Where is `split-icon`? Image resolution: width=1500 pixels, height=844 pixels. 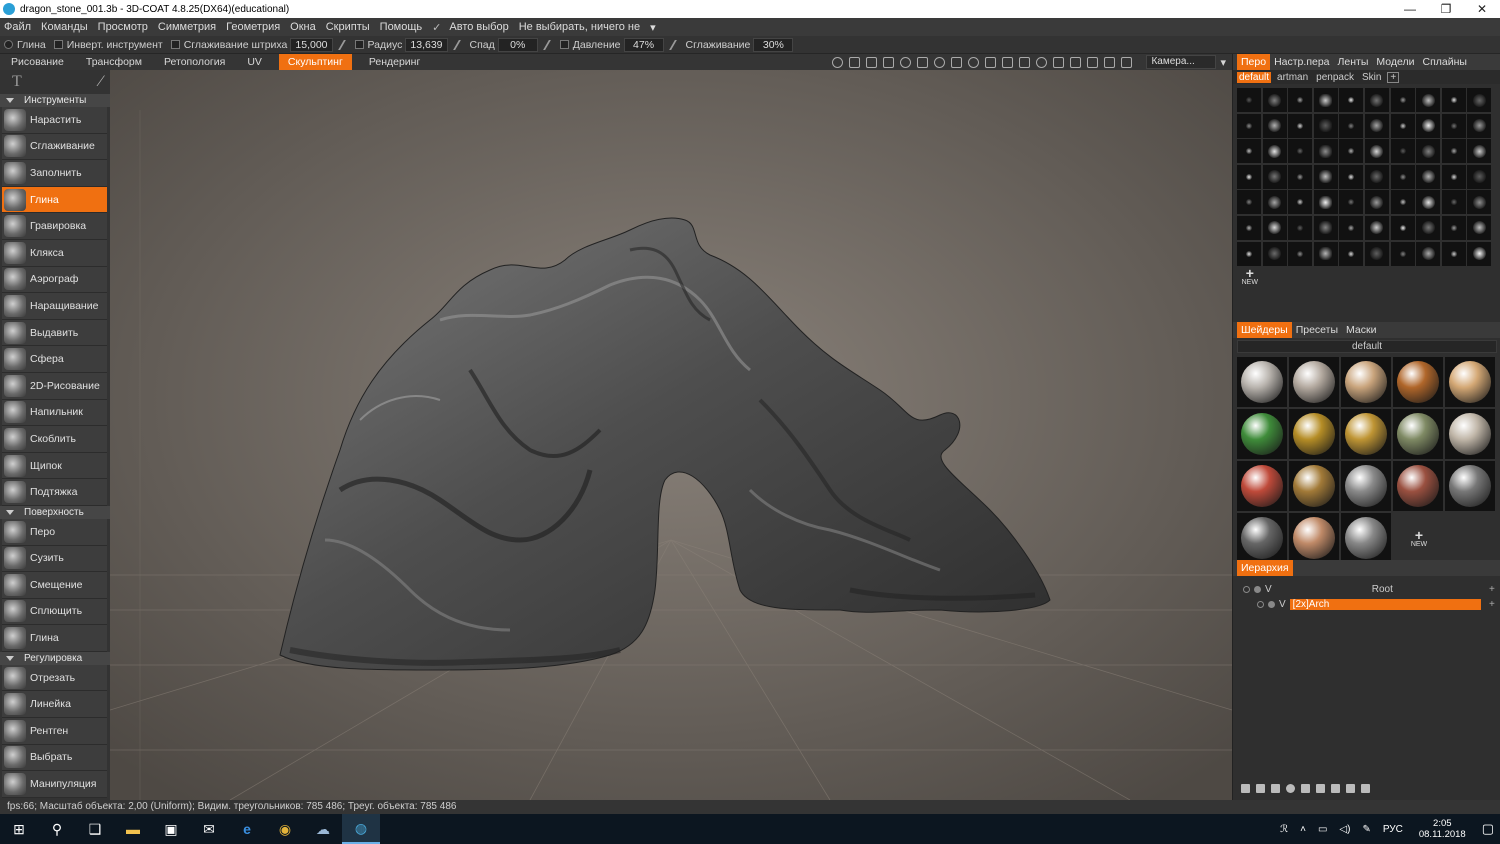 split-icon is located at coordinates (1335, 788).